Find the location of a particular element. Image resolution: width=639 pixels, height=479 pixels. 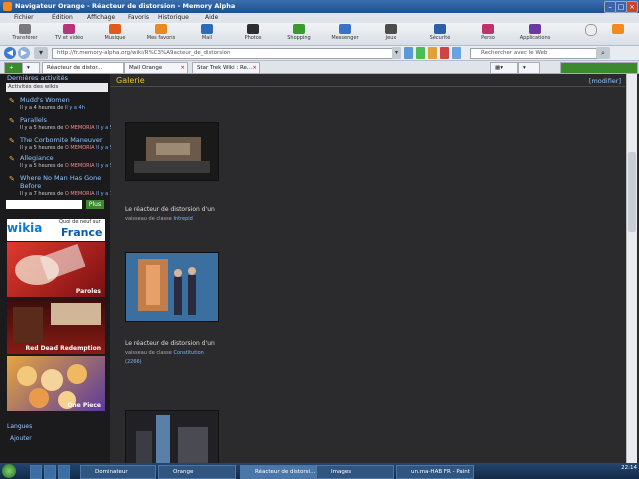

menu-item-historique: Historique is located at coordinates (173, 17).